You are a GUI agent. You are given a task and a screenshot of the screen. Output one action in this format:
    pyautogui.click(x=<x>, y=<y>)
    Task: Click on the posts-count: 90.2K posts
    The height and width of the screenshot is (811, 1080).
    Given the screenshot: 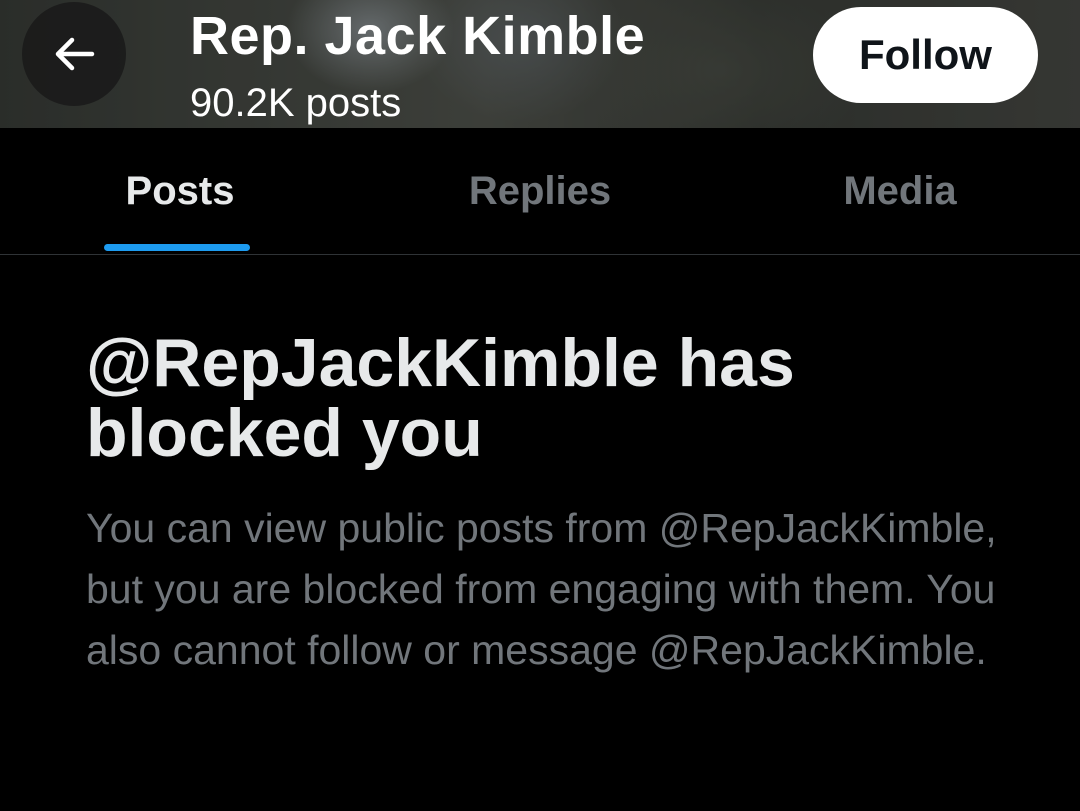 What is the action you would take?
    pyautogui.click(x=296, y=103)
    